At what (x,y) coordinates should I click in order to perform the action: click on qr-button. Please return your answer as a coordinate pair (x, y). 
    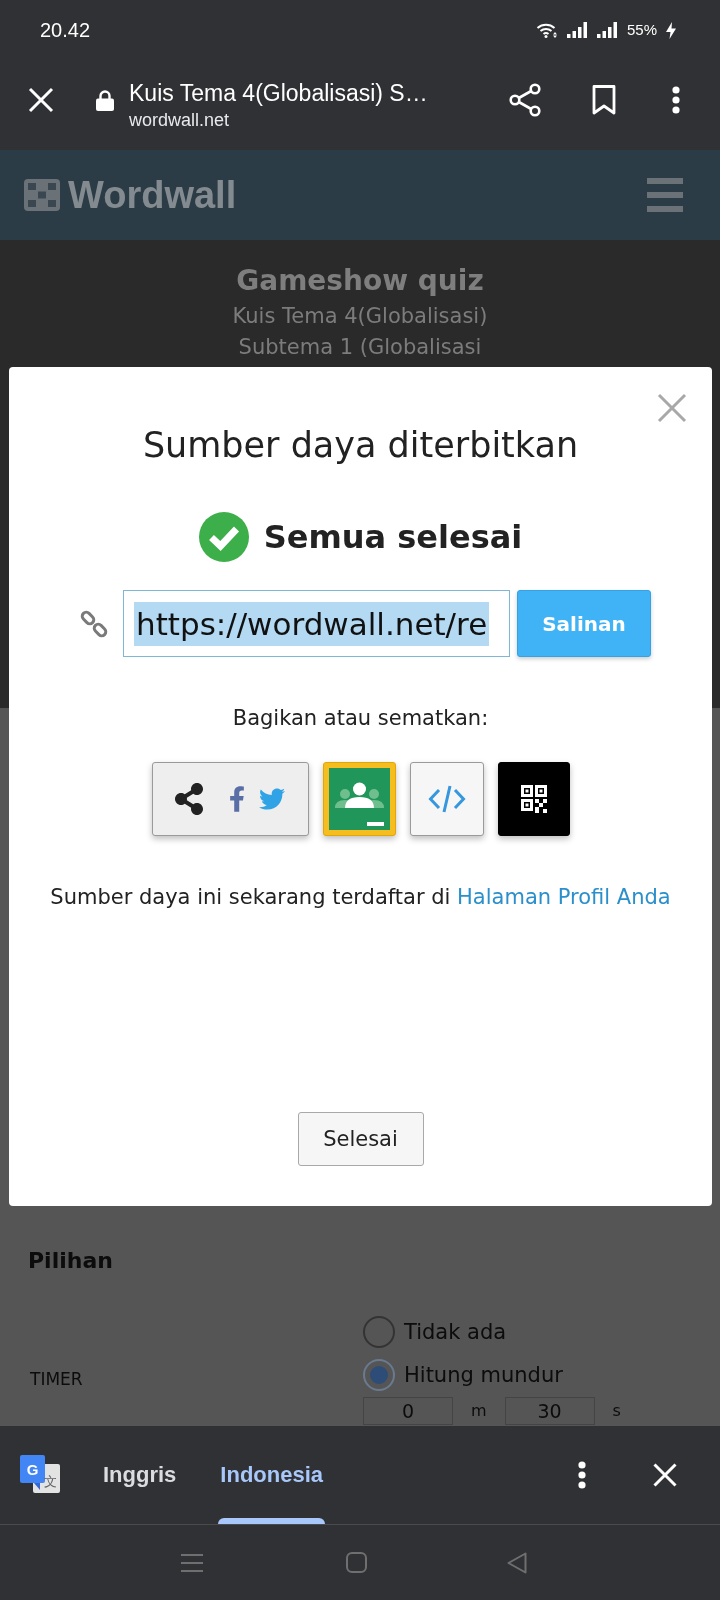
    Looking at the image, I should click on (533, 799).